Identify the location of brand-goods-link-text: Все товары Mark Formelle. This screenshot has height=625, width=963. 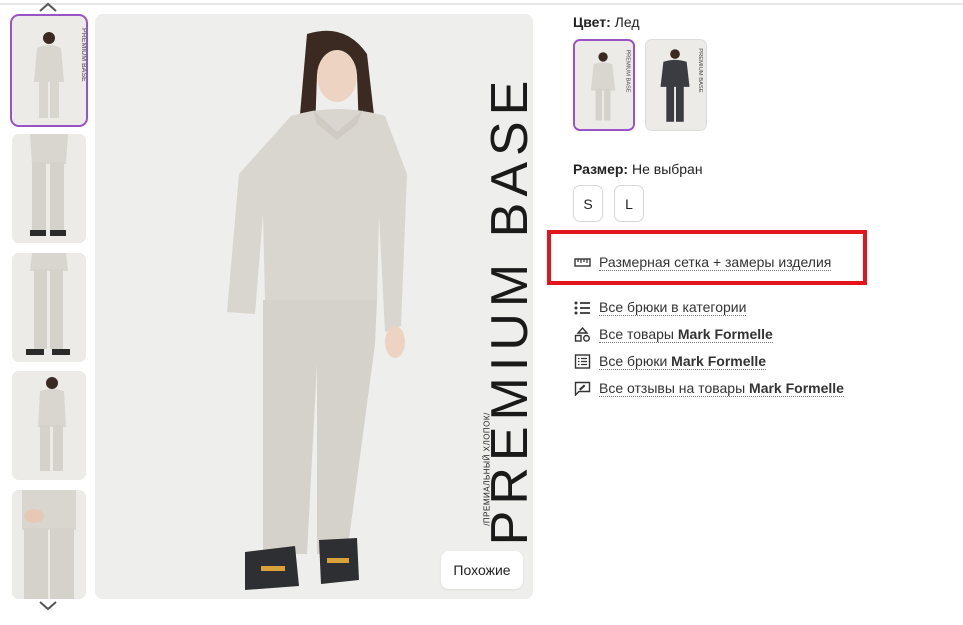
(686, 334).